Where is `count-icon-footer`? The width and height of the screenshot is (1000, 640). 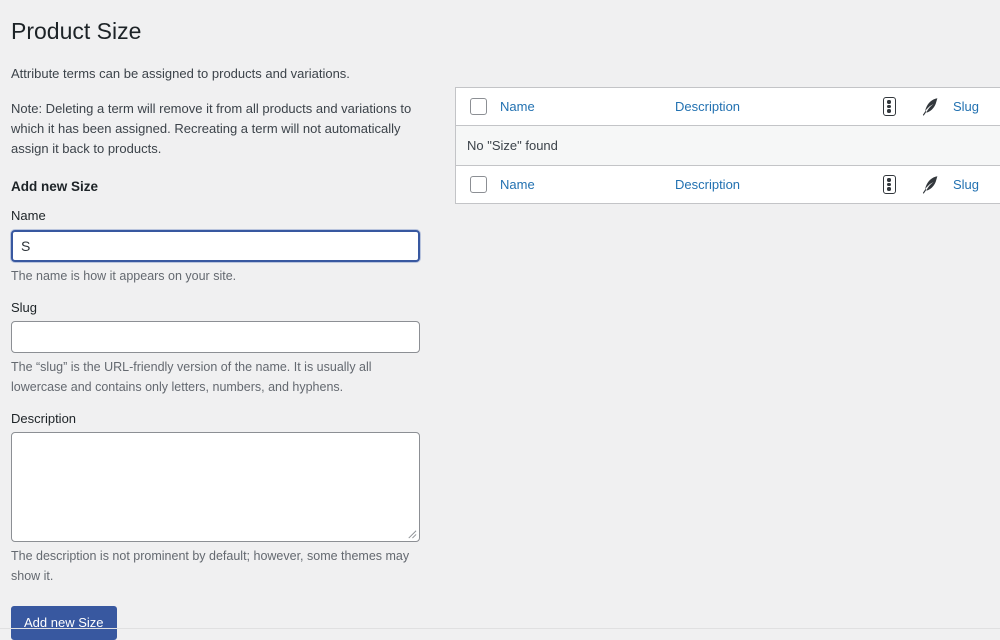
count-icon-footer is located at coordinates (889, 184).